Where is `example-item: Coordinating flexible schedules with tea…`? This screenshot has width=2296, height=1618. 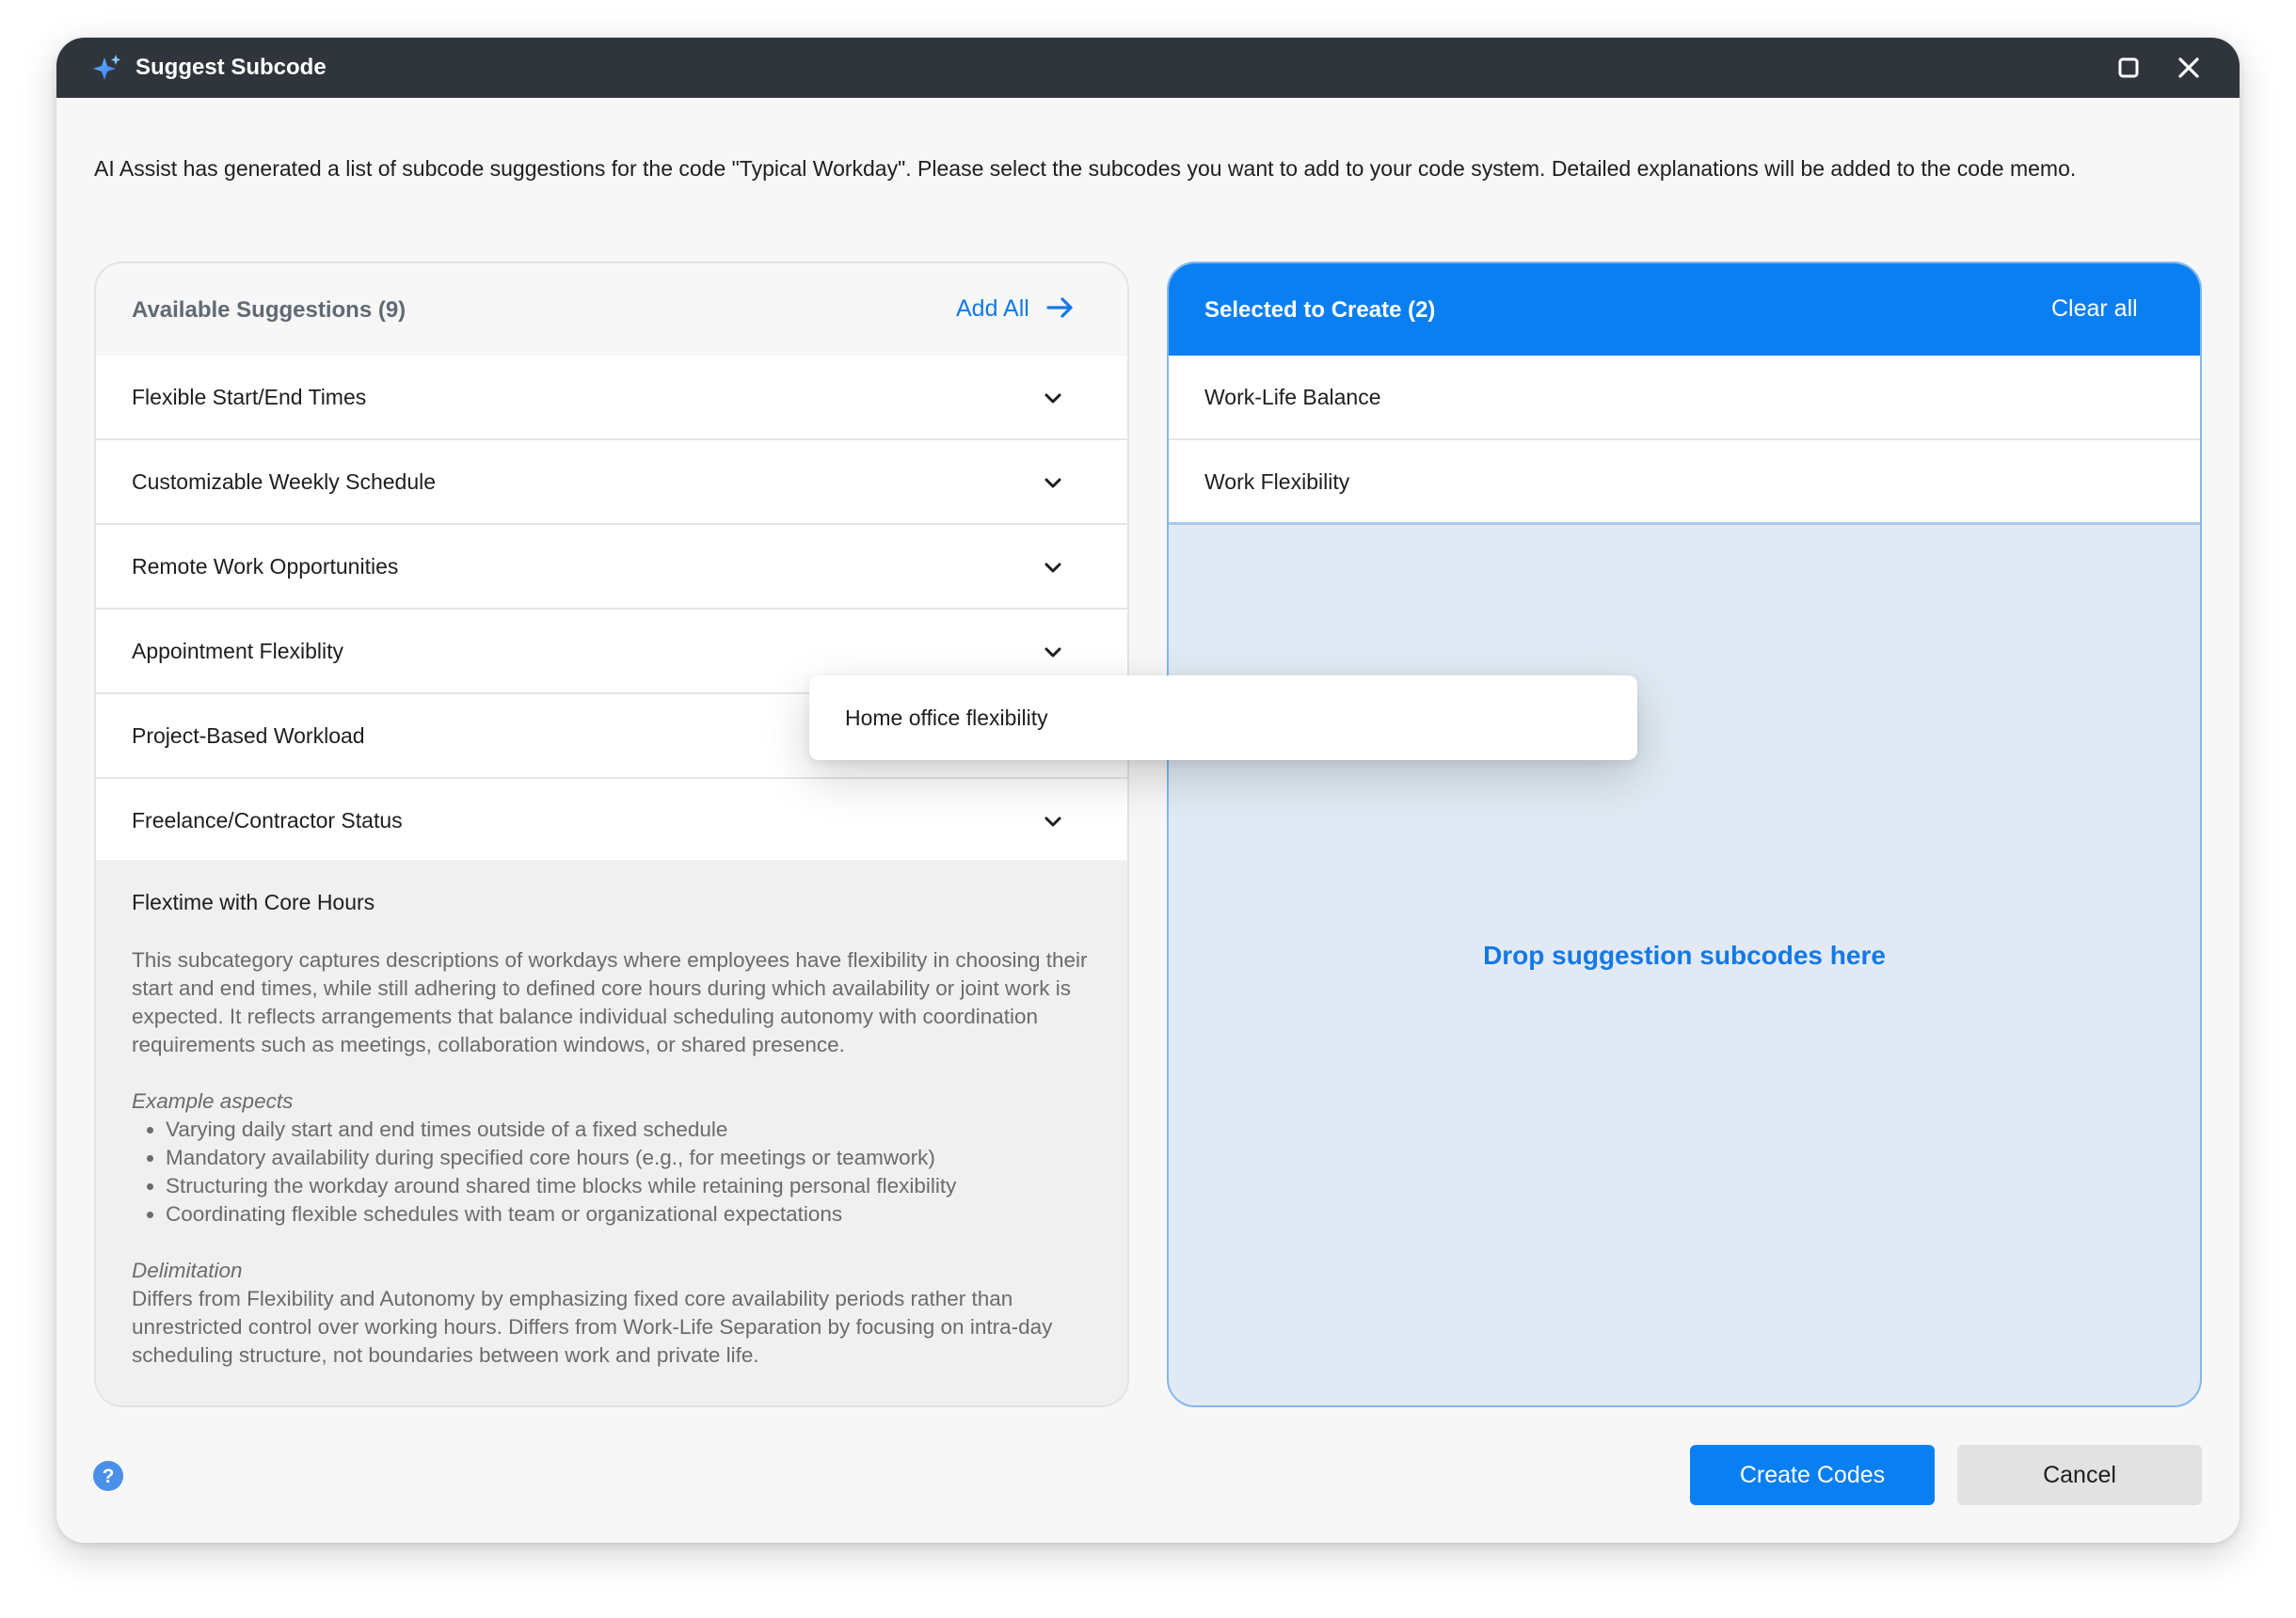 example-item: Coordinating flexible schedules with tea… is located at coordinates (629, 1214).